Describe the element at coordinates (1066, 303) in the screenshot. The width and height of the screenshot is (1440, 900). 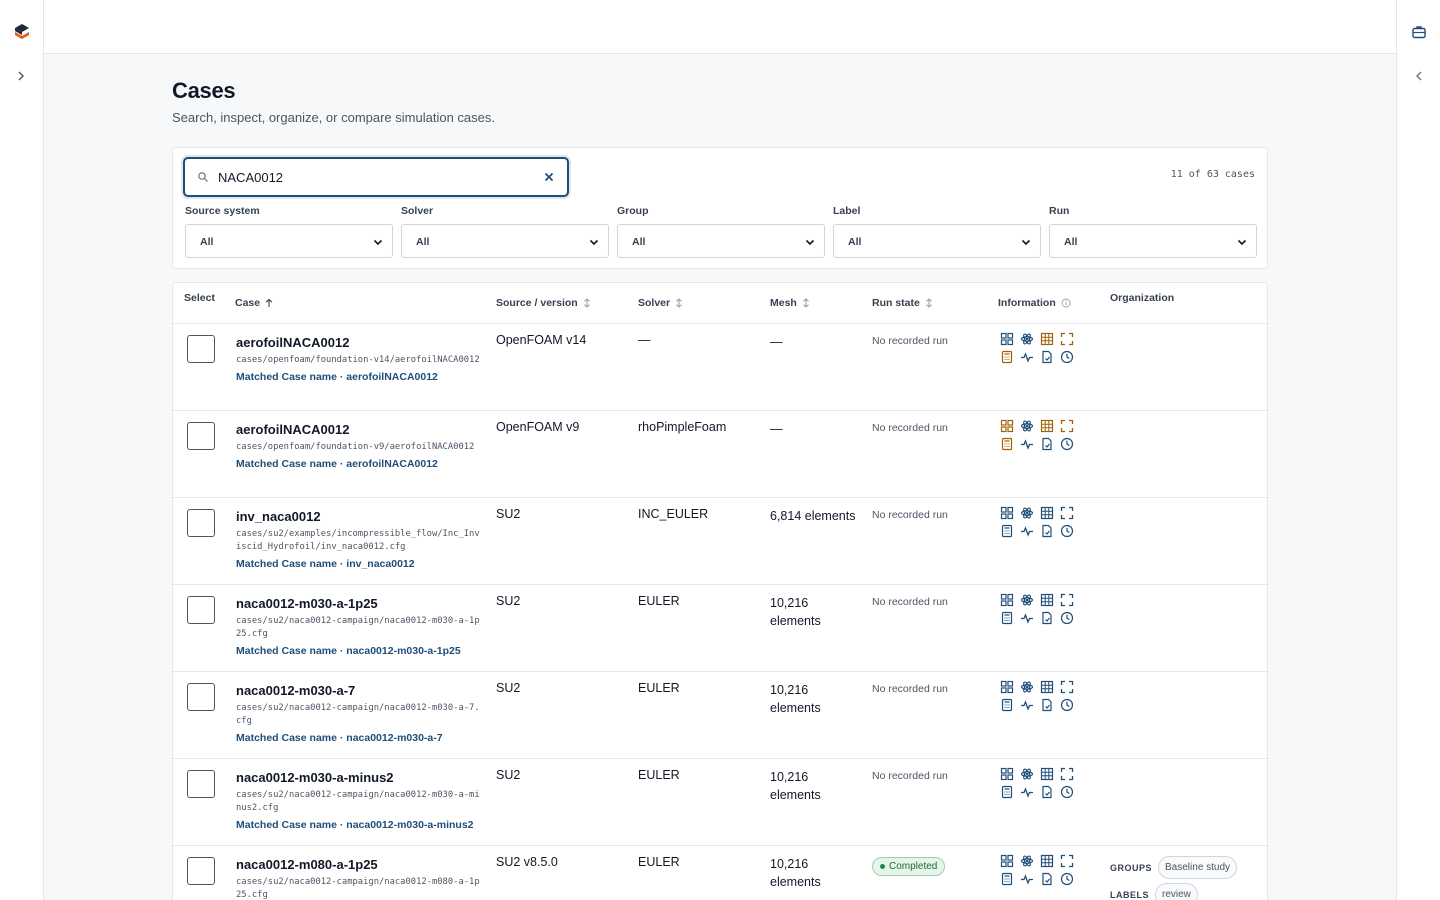
I see `info-icon` at that location.